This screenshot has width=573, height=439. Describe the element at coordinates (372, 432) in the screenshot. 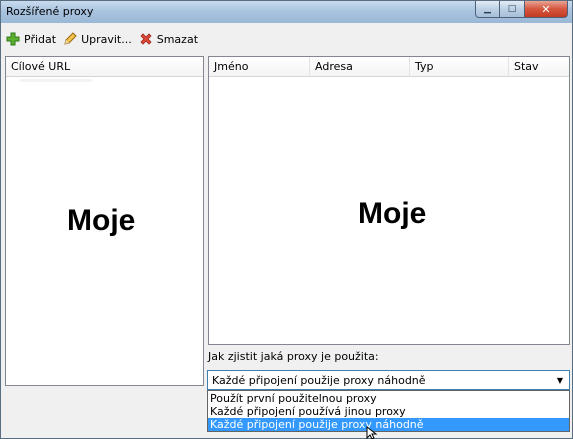

I see `mouse-cursor-icon` at that location.